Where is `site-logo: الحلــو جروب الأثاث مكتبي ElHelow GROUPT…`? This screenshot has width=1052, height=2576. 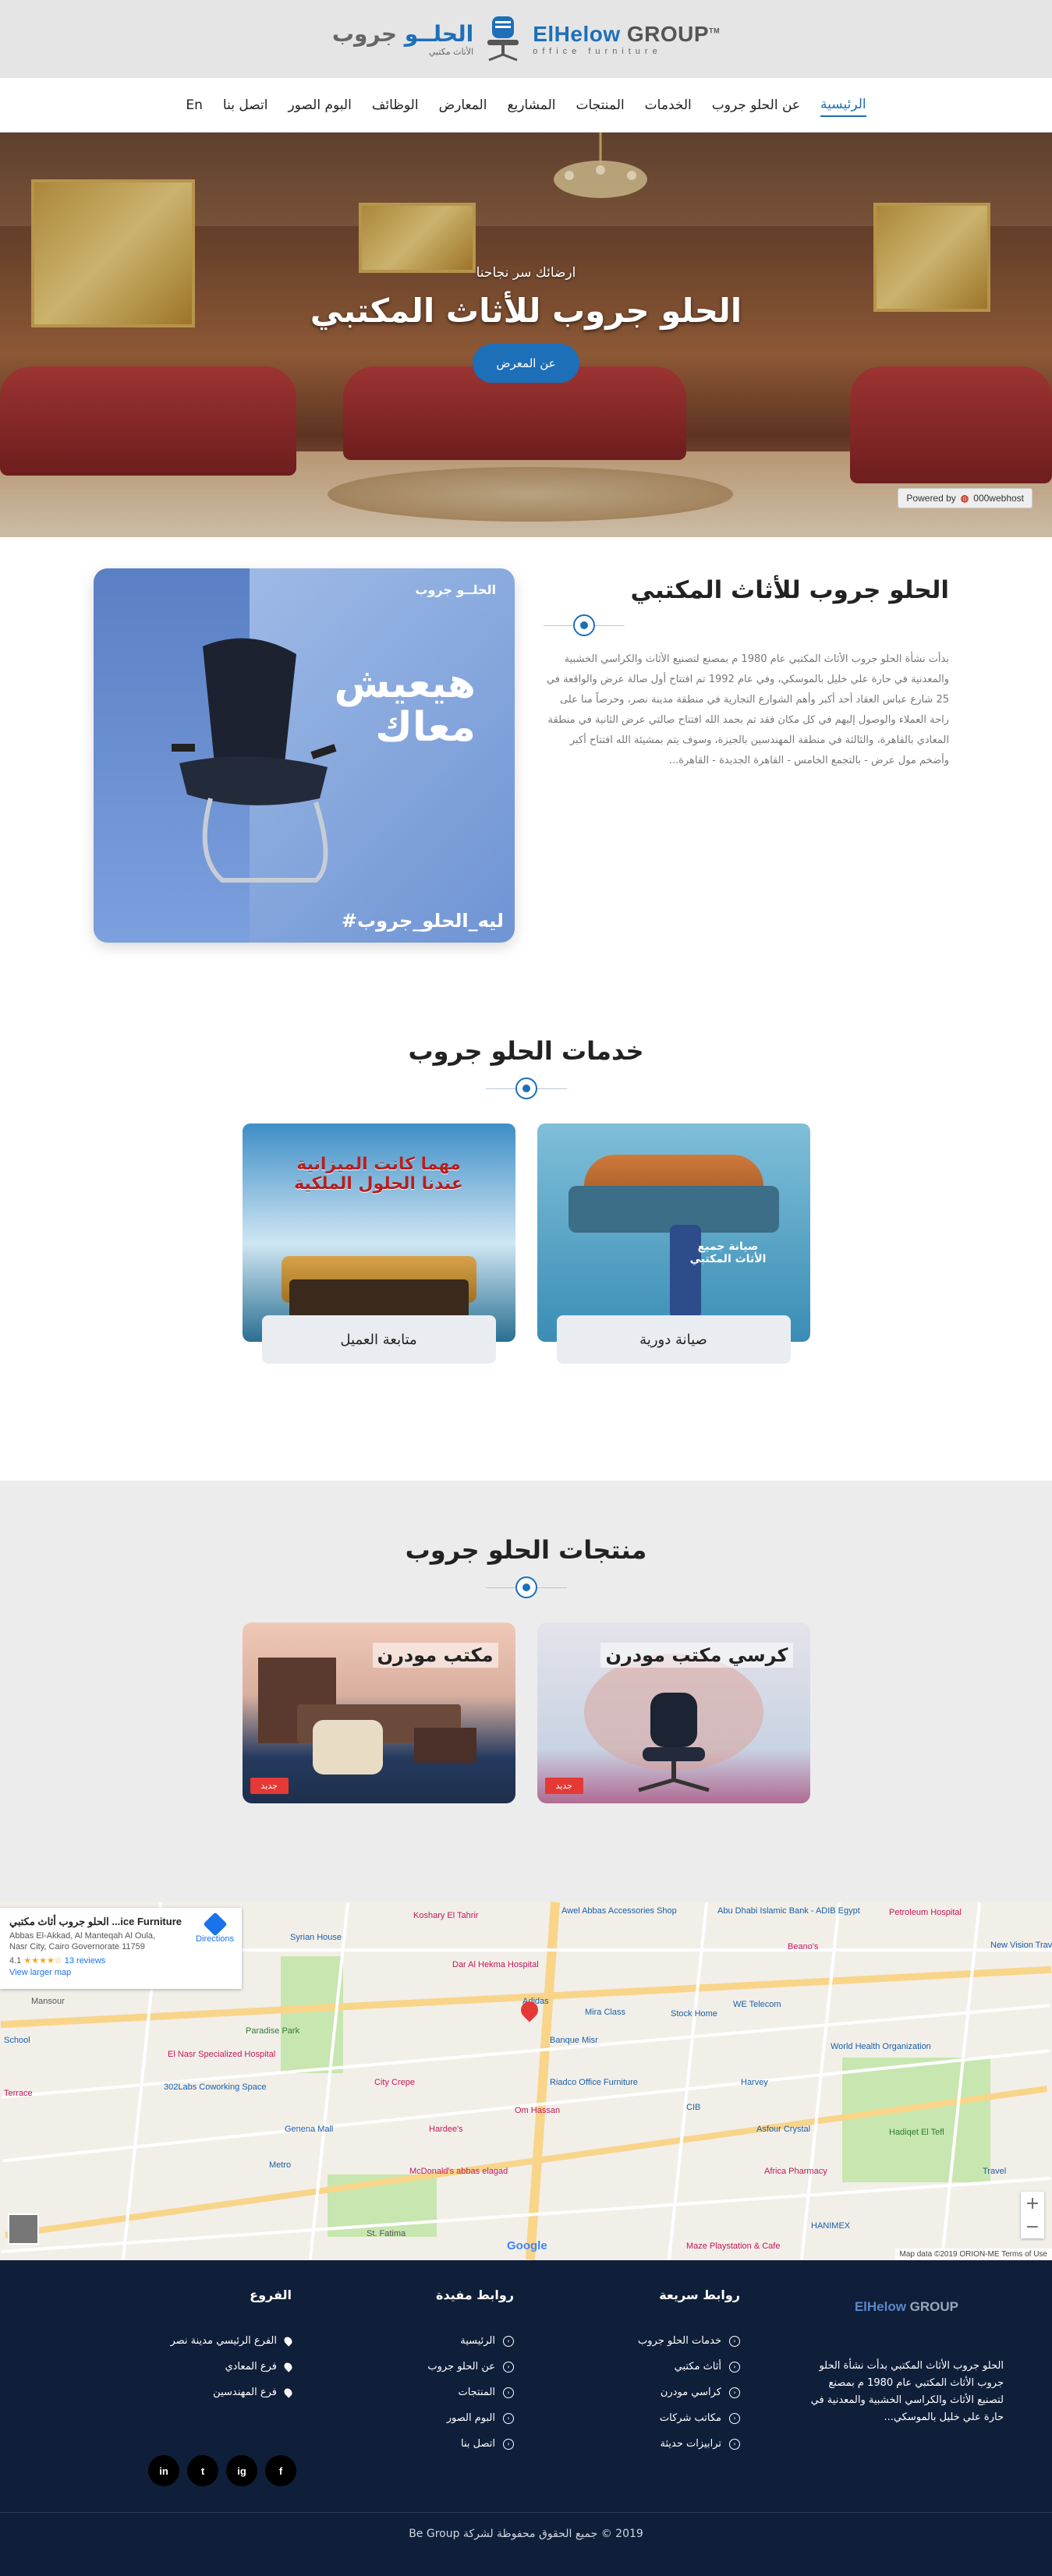 site-logo: الحلــو جروب الأثاث مكتبي ElHelow GROUPT… is located at coordinates (526, 39).